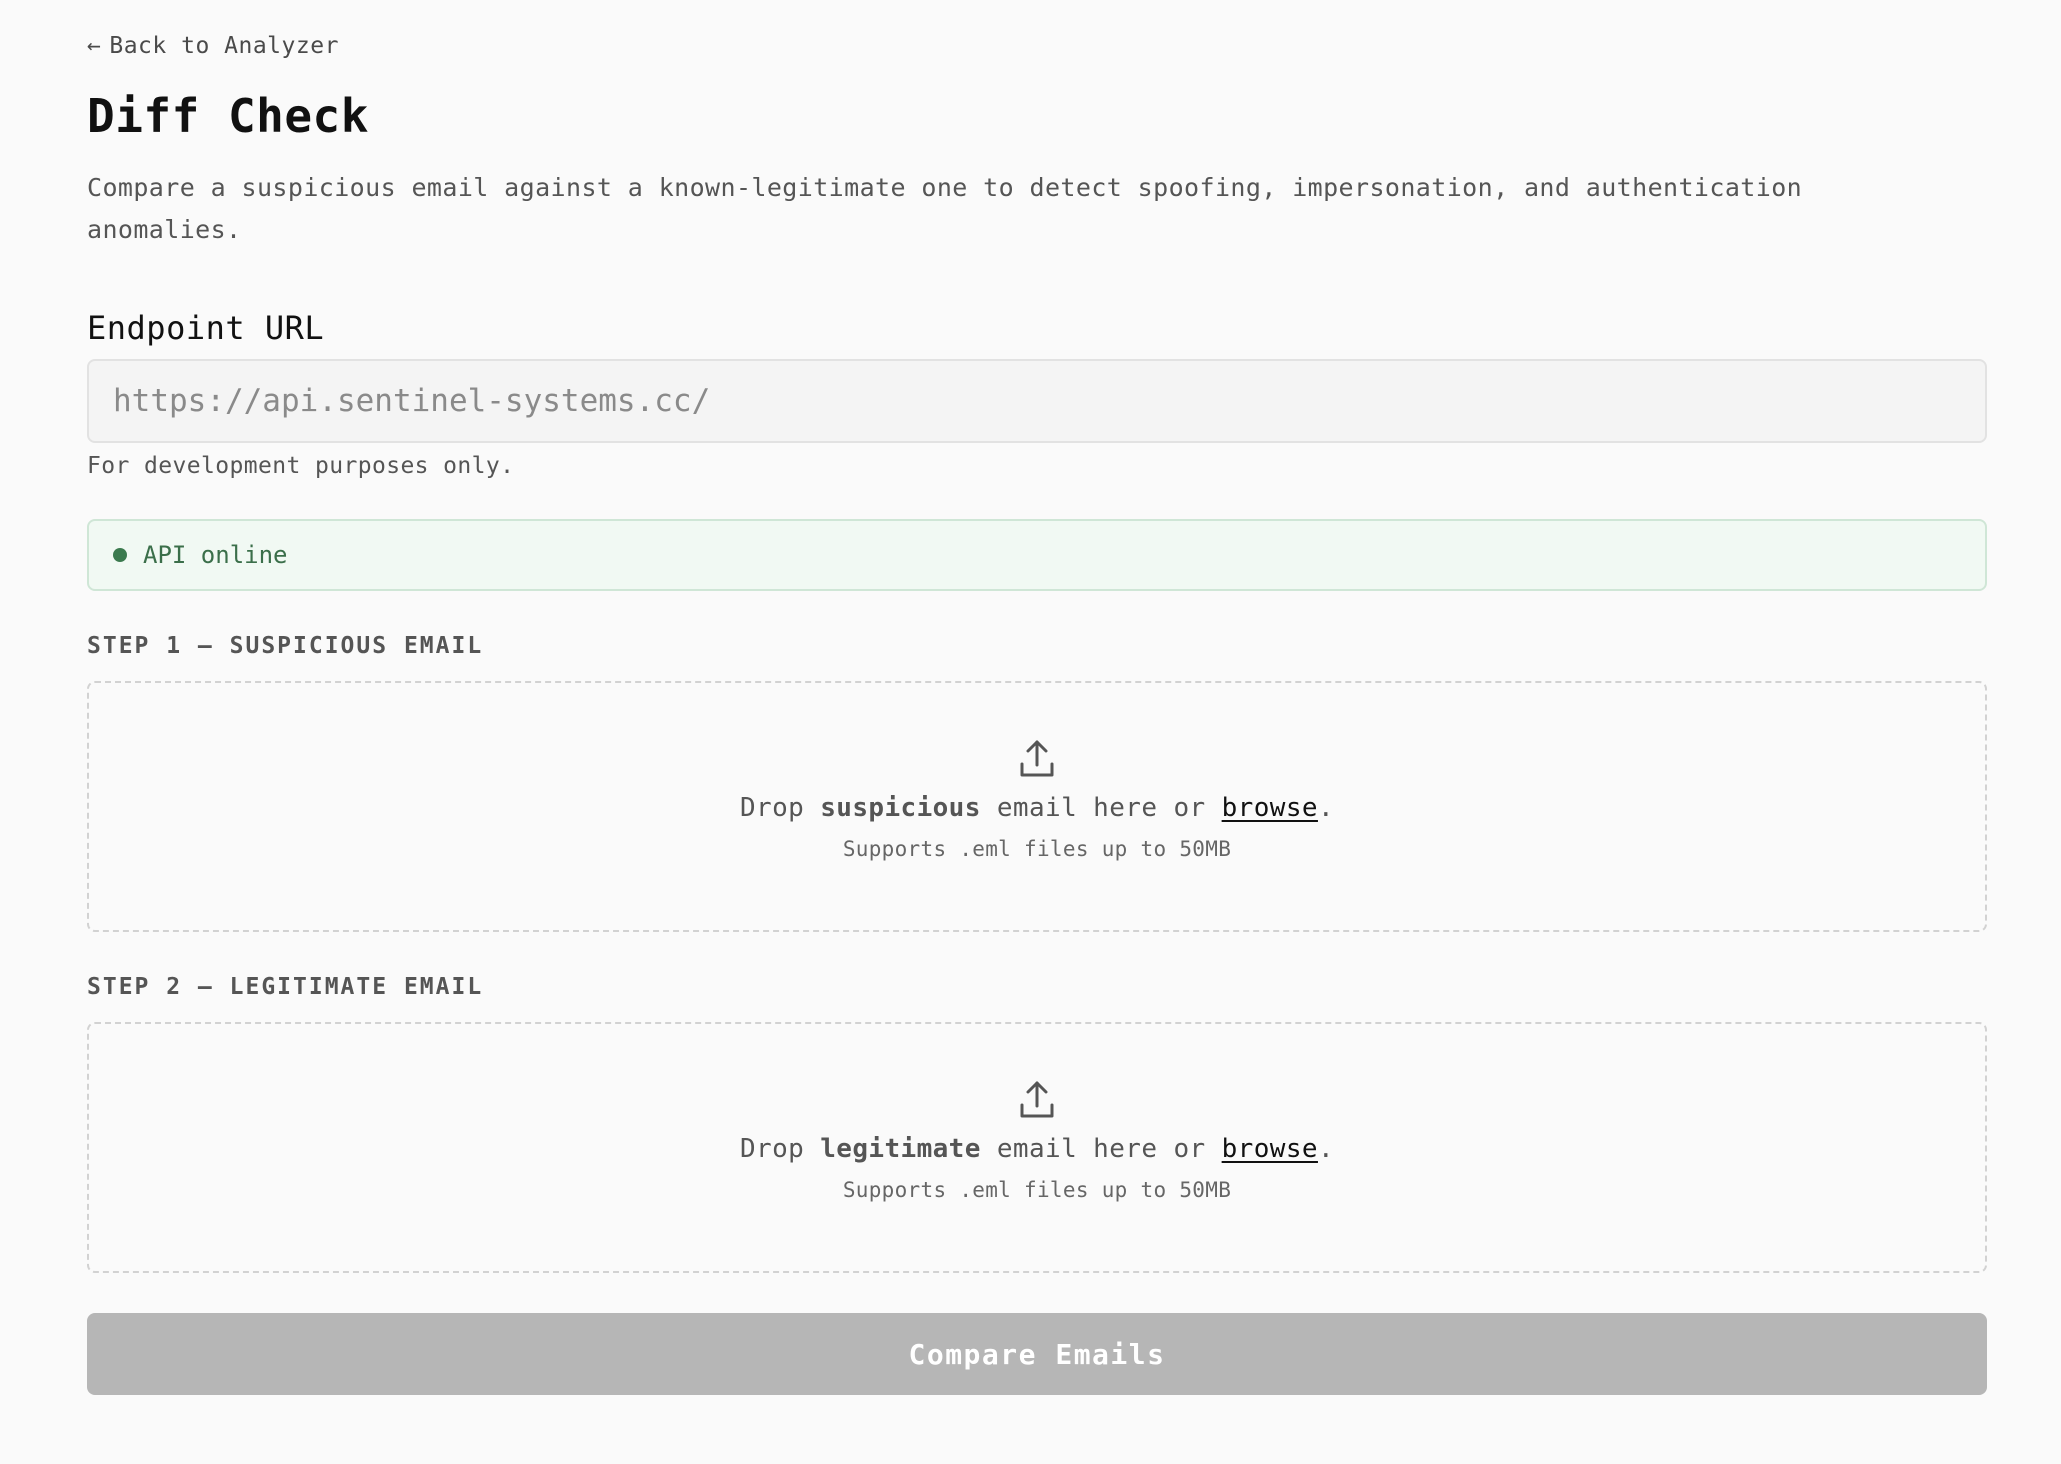  What do you see at coordinates (285, 987) in the screenshot?
I see `step-2-label: STEP 2 — LEGITIMATE EMAIL` at bounding box center [285, 987].